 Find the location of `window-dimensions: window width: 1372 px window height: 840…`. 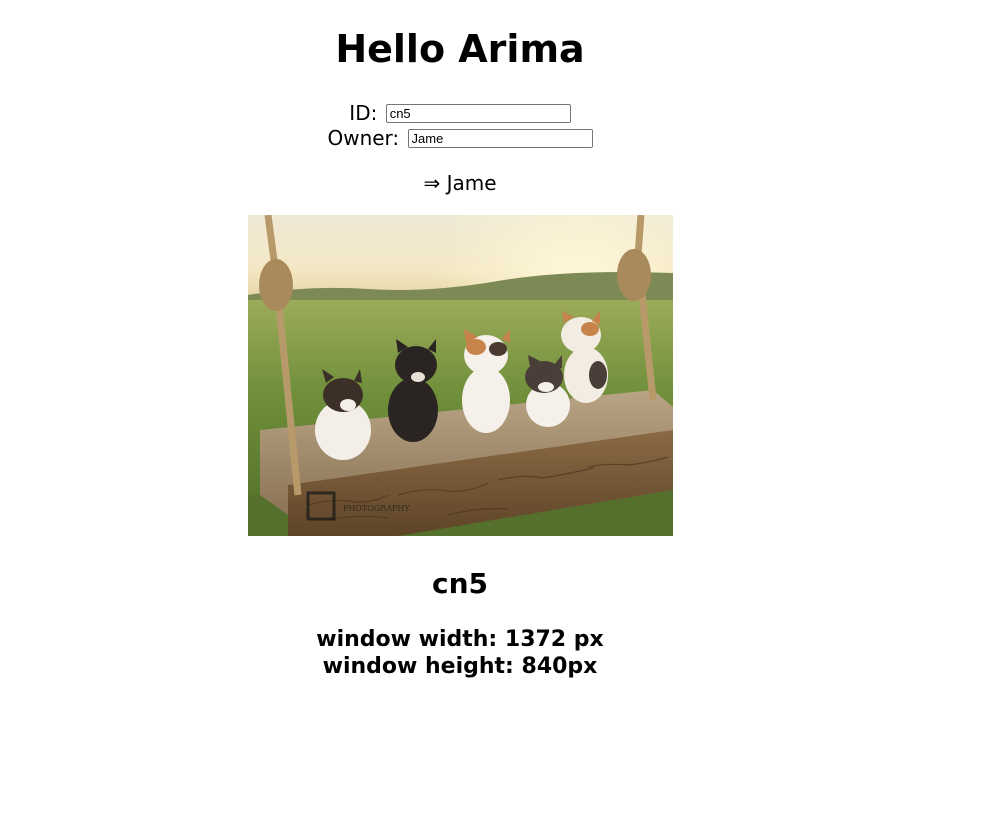

window-dimensions: window width: 1372 px window height: 840… is located at coordinates (460, 653).